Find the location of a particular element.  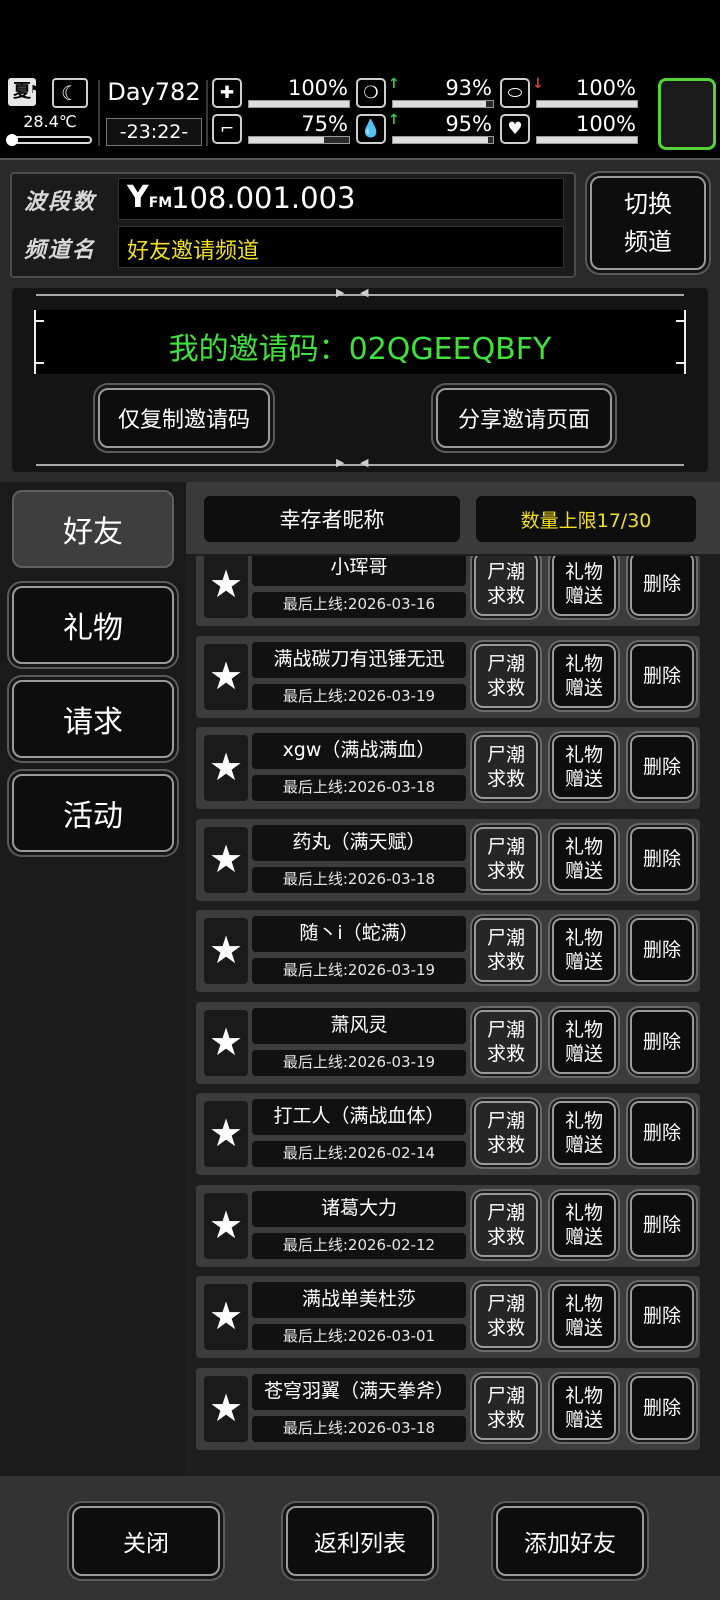

last-online: 最后上线:2026-03-01 is located at coordinates (359, 1337).